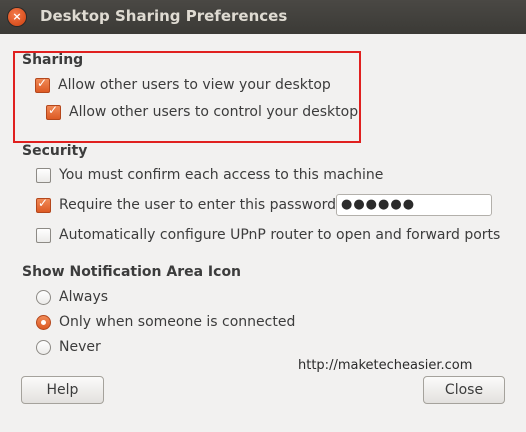  I want to click on notification-heading: Show Notification Area Icon, so click(132, 272).